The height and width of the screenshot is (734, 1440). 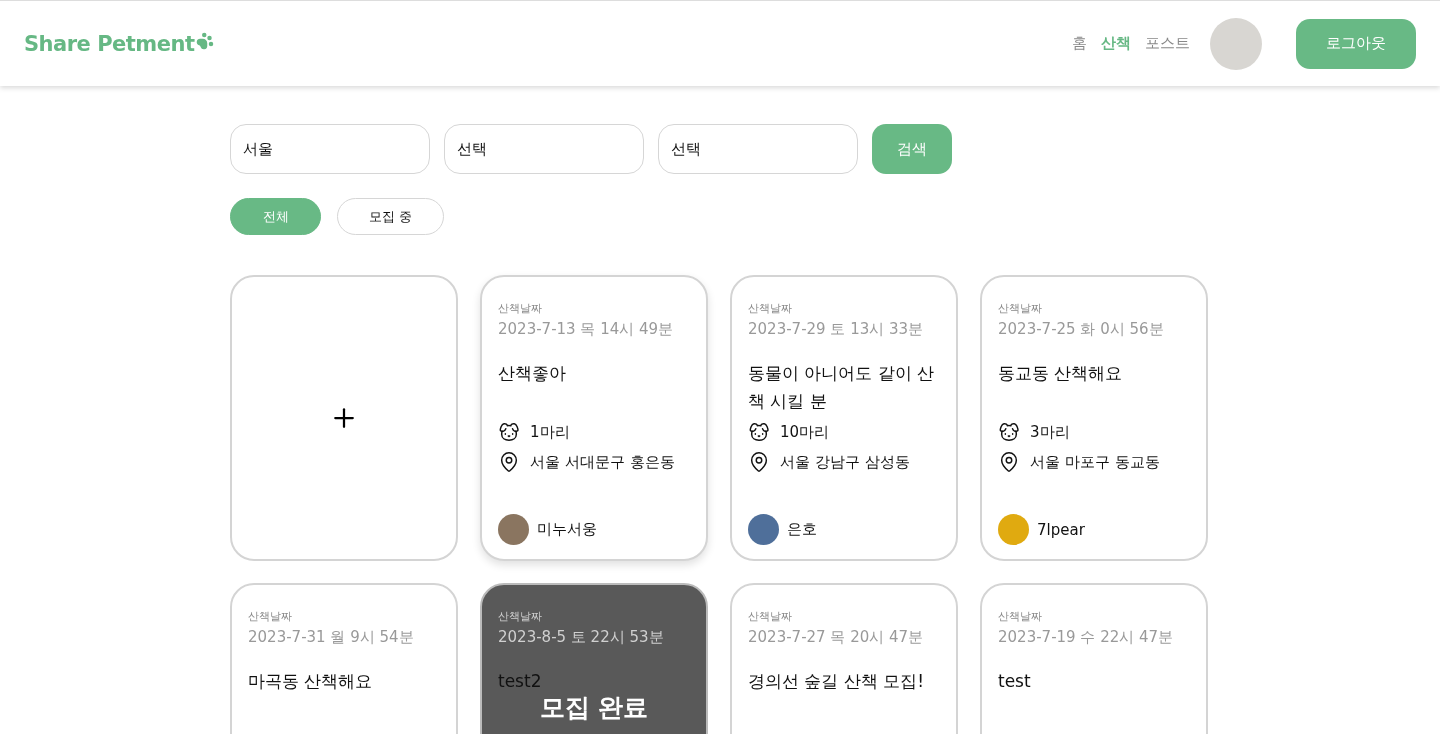 I want to click on walk-date: 2023-7-13 목 14시 49분, so click(x=586, y=329).